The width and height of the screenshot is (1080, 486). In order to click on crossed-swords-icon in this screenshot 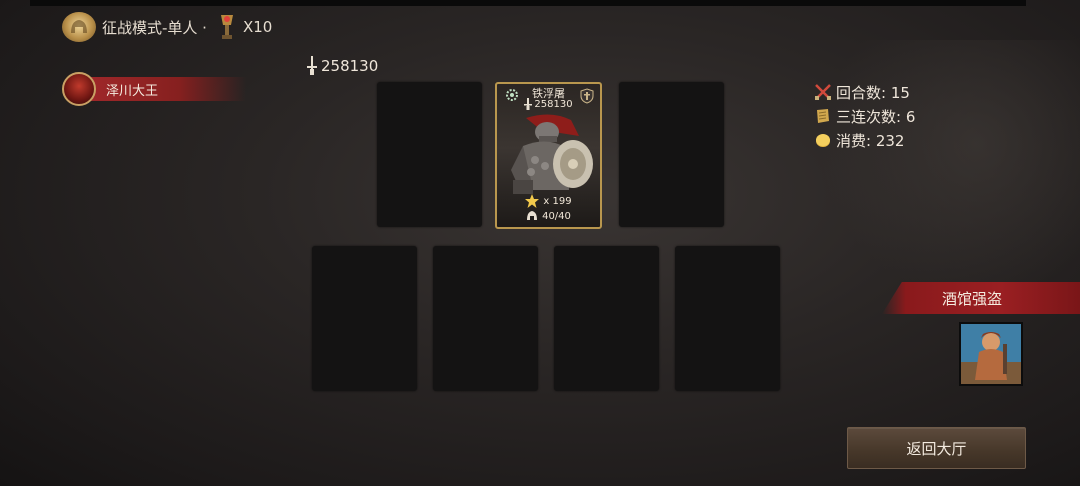, I will do `click(823, 92)`.